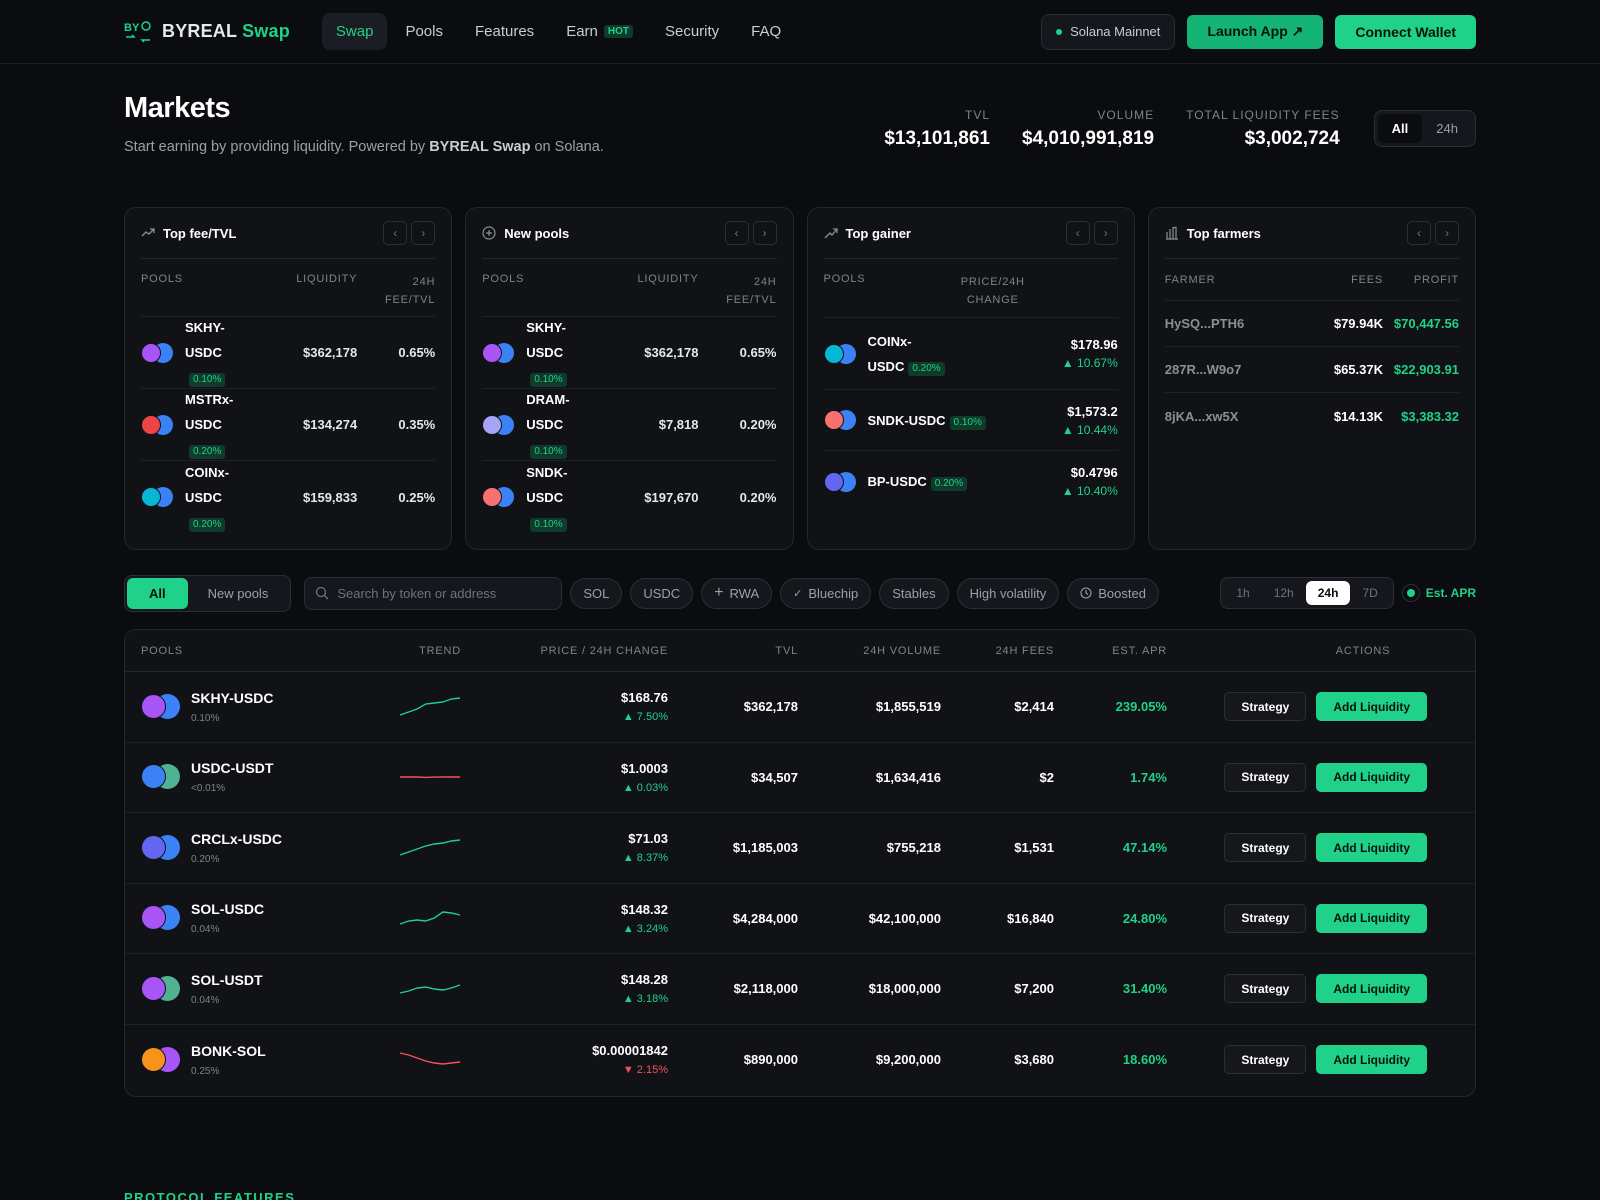  Describe the element at coordinates (227, 980) in the screenshot. I see `pool-name: SOL-USDT` at that location.